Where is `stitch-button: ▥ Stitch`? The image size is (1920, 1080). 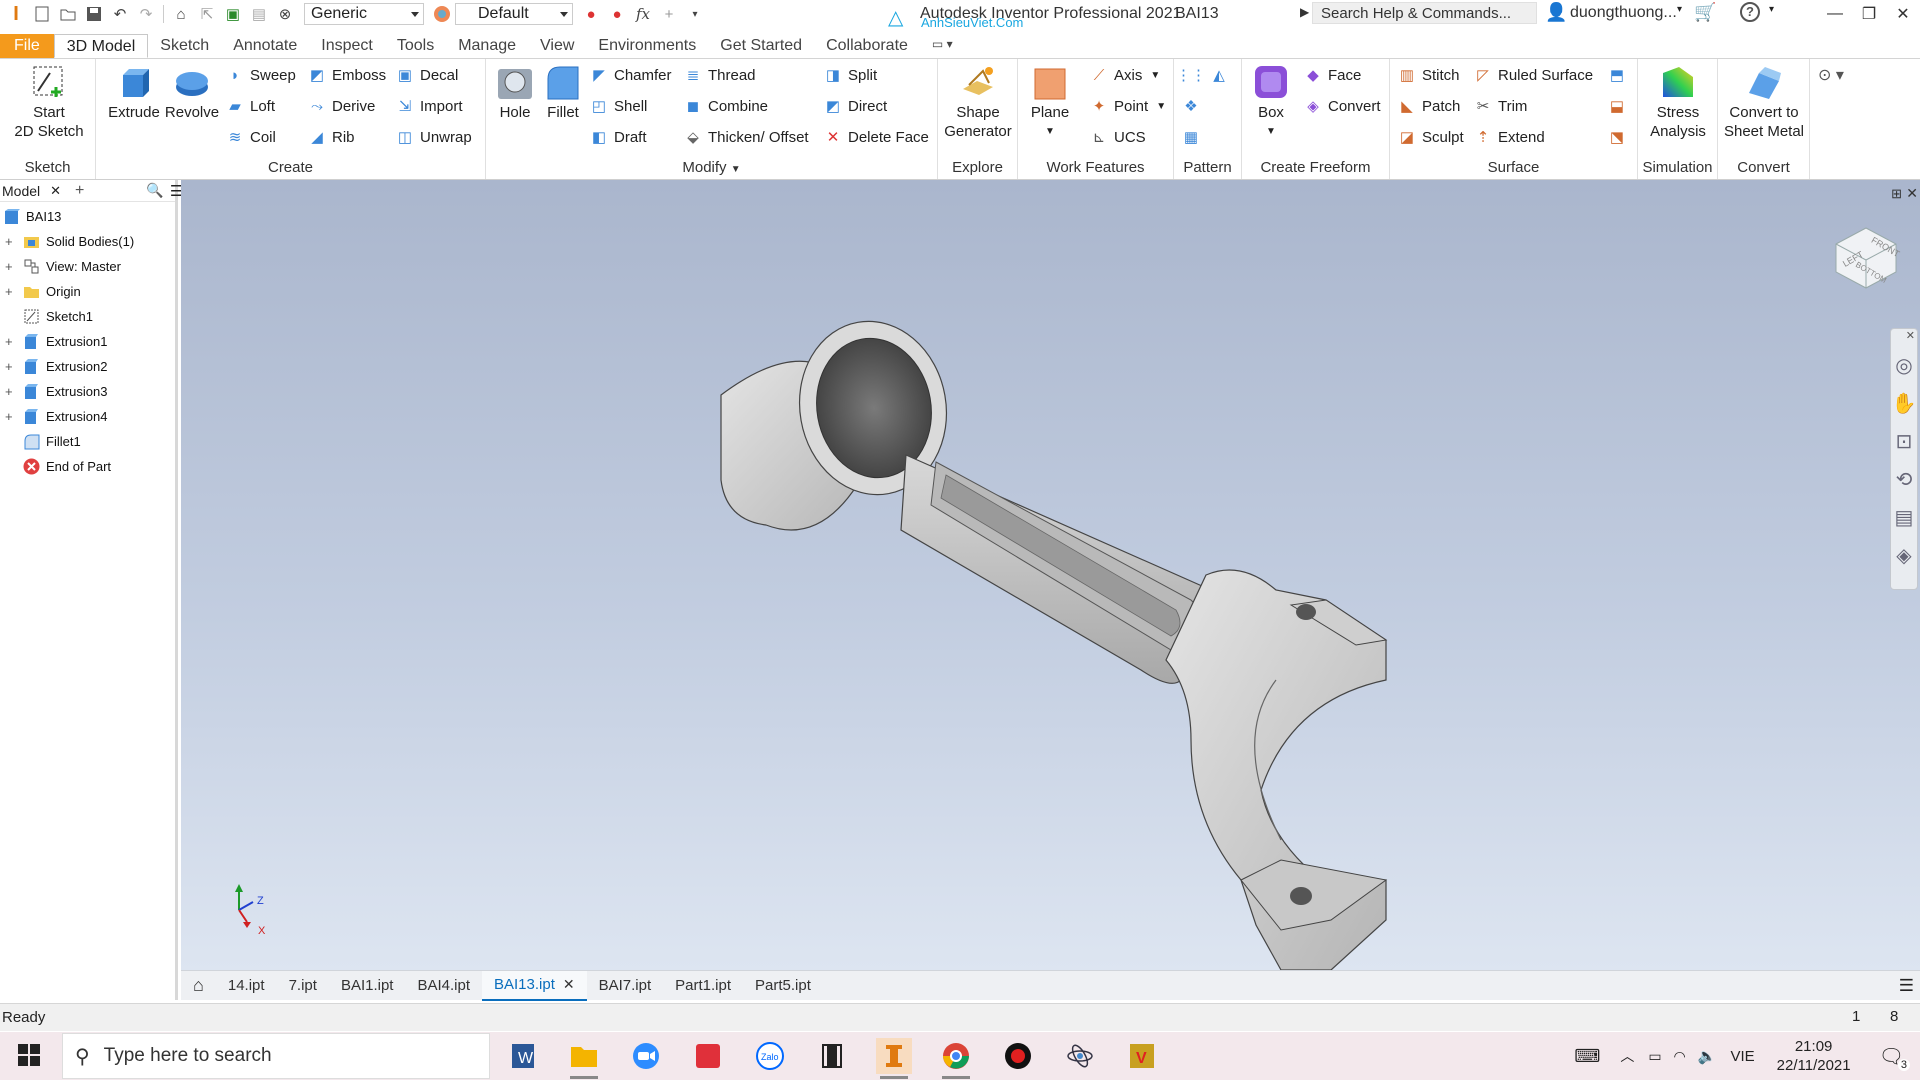 stitch-button: ▥ Stitch is located at coordinates (1429, 75).